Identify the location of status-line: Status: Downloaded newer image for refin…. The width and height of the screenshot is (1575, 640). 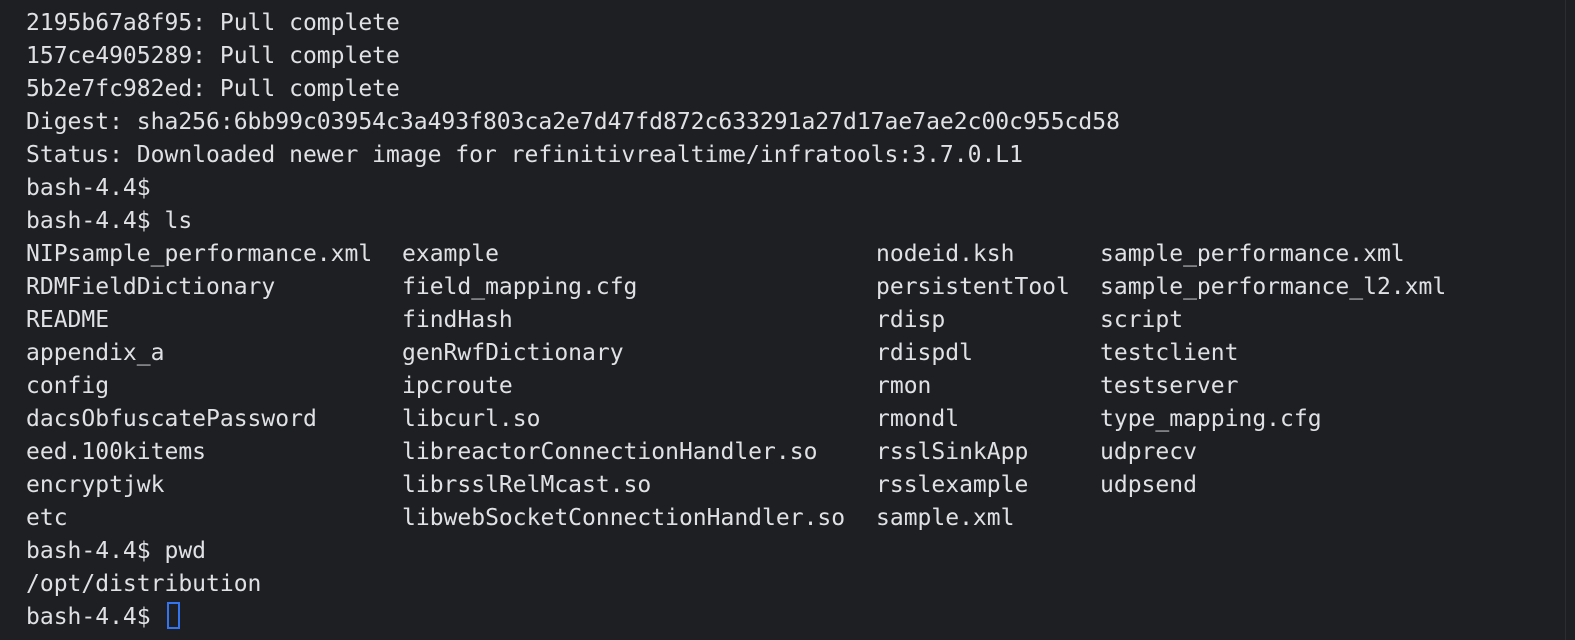
(524, 155).